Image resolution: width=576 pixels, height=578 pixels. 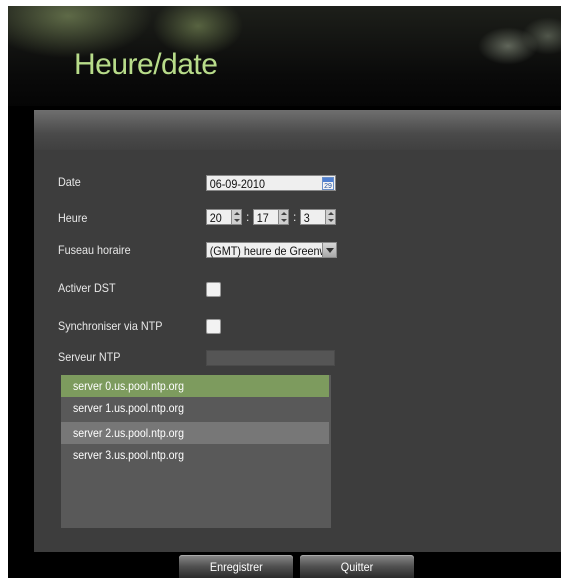 What do you see at coordinates (195, 408) in the screenshot?
I see `list-item: server 1.us.pool.ntp.org` at bounding box center [195, 408].